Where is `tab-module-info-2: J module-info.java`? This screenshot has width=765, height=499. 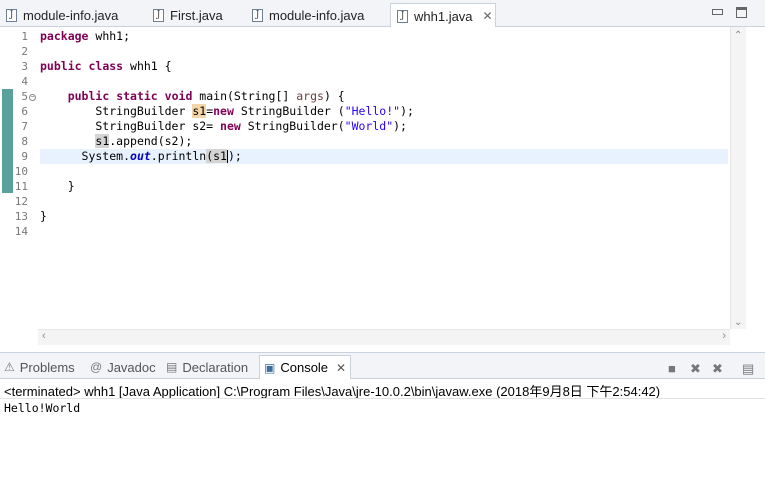
tab-module-info-2: J module-info.java is located at coordinates (308, 15).